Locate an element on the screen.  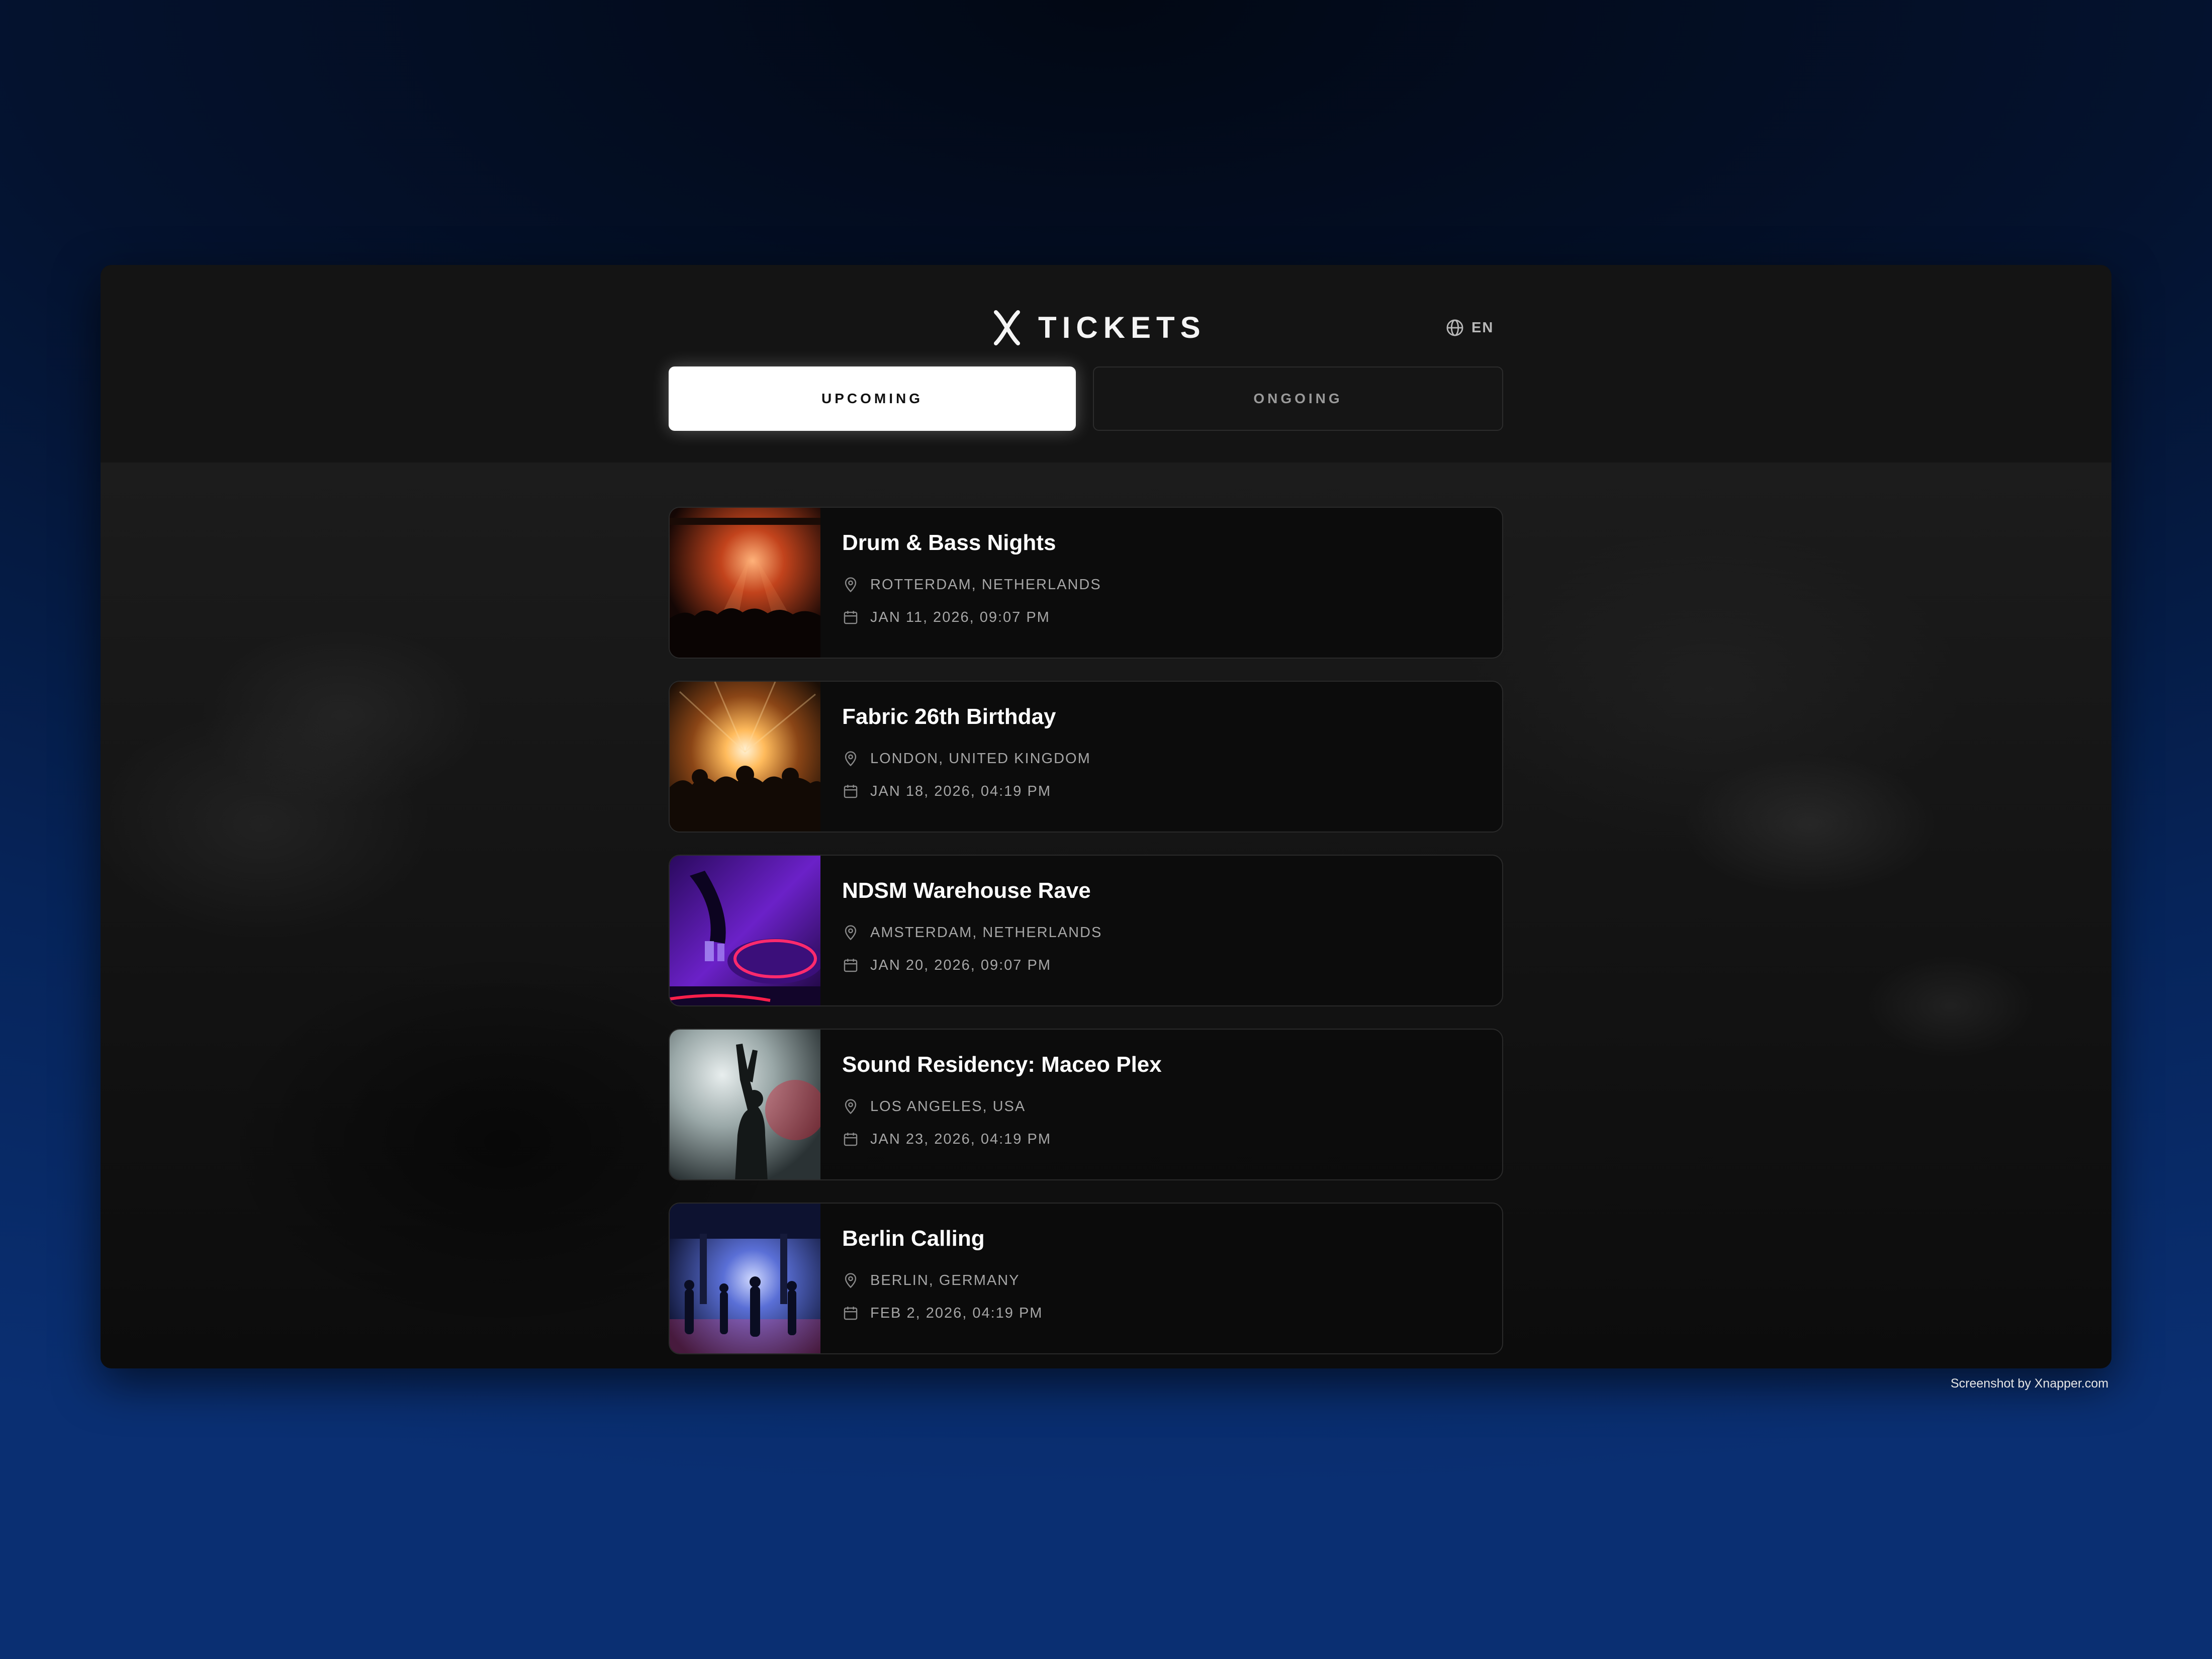
app-title: TICKETS is located at coordinates (1122, 327).